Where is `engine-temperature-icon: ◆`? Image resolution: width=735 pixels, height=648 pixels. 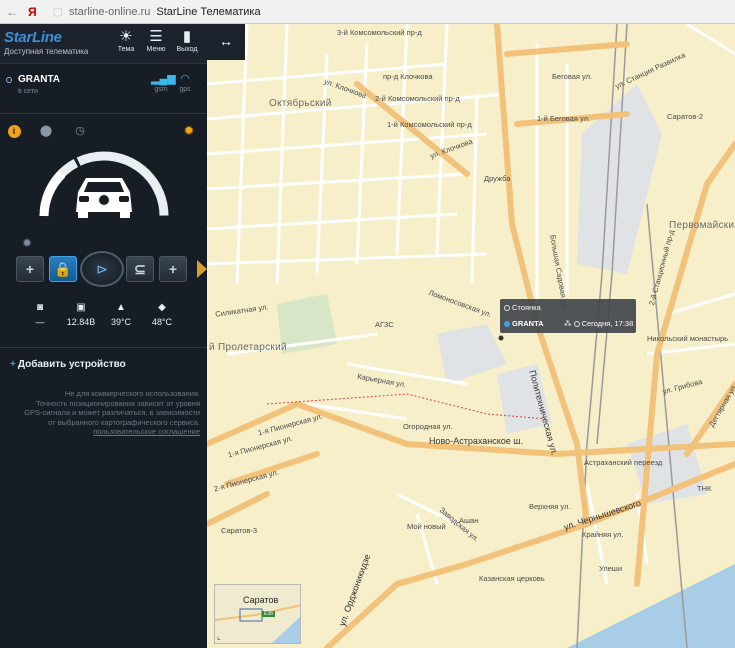
engine-temperature-icon: ◆ is located at coordinates (162, 307).